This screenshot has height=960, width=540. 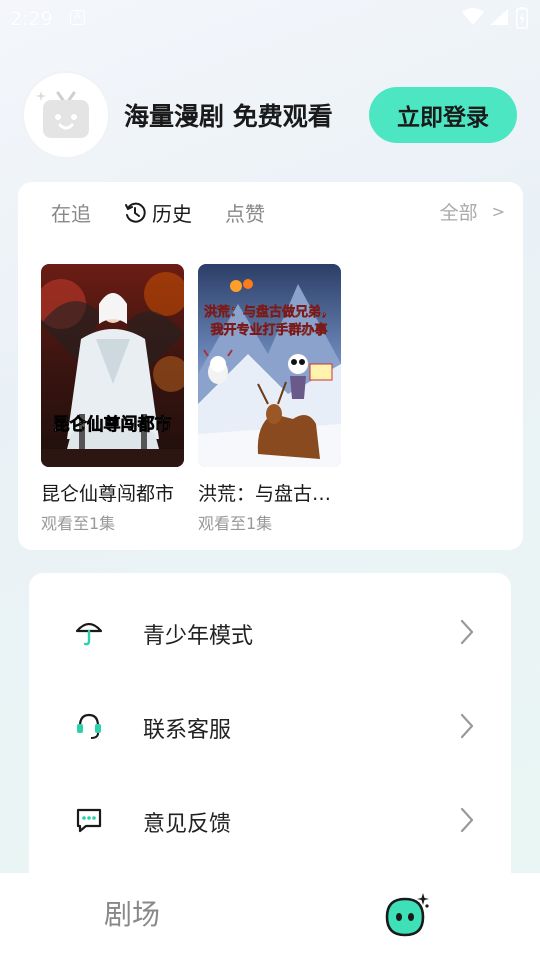 I want to click on a-box-icon: A, so click(x=77, y=17).